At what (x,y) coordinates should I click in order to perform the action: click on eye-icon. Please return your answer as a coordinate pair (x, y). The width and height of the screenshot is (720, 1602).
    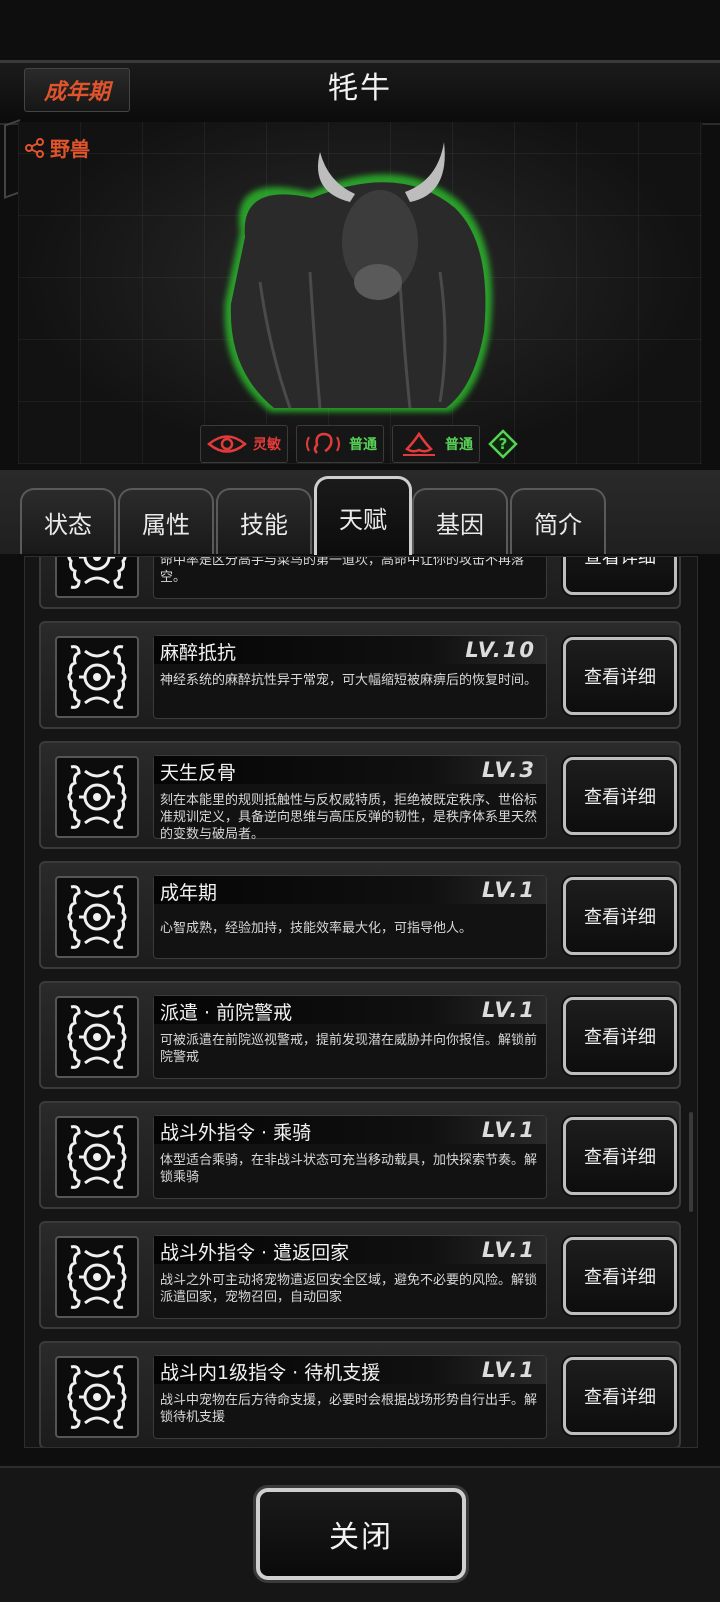
    Looking at the image, I should click on (227, 444).